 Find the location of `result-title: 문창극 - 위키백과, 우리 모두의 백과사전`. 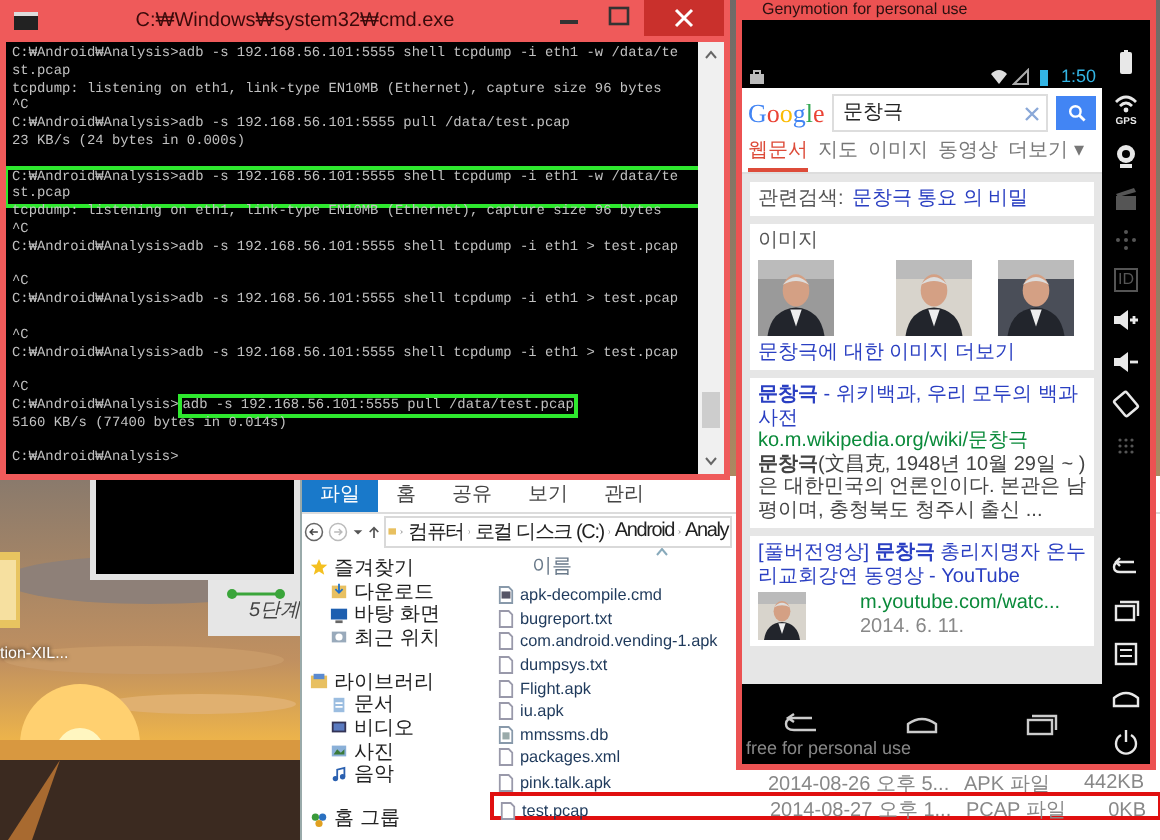

result-title: 문창극 - 위키백과, 우리 모두의 백과사전 is located at coordinates (922, 407).